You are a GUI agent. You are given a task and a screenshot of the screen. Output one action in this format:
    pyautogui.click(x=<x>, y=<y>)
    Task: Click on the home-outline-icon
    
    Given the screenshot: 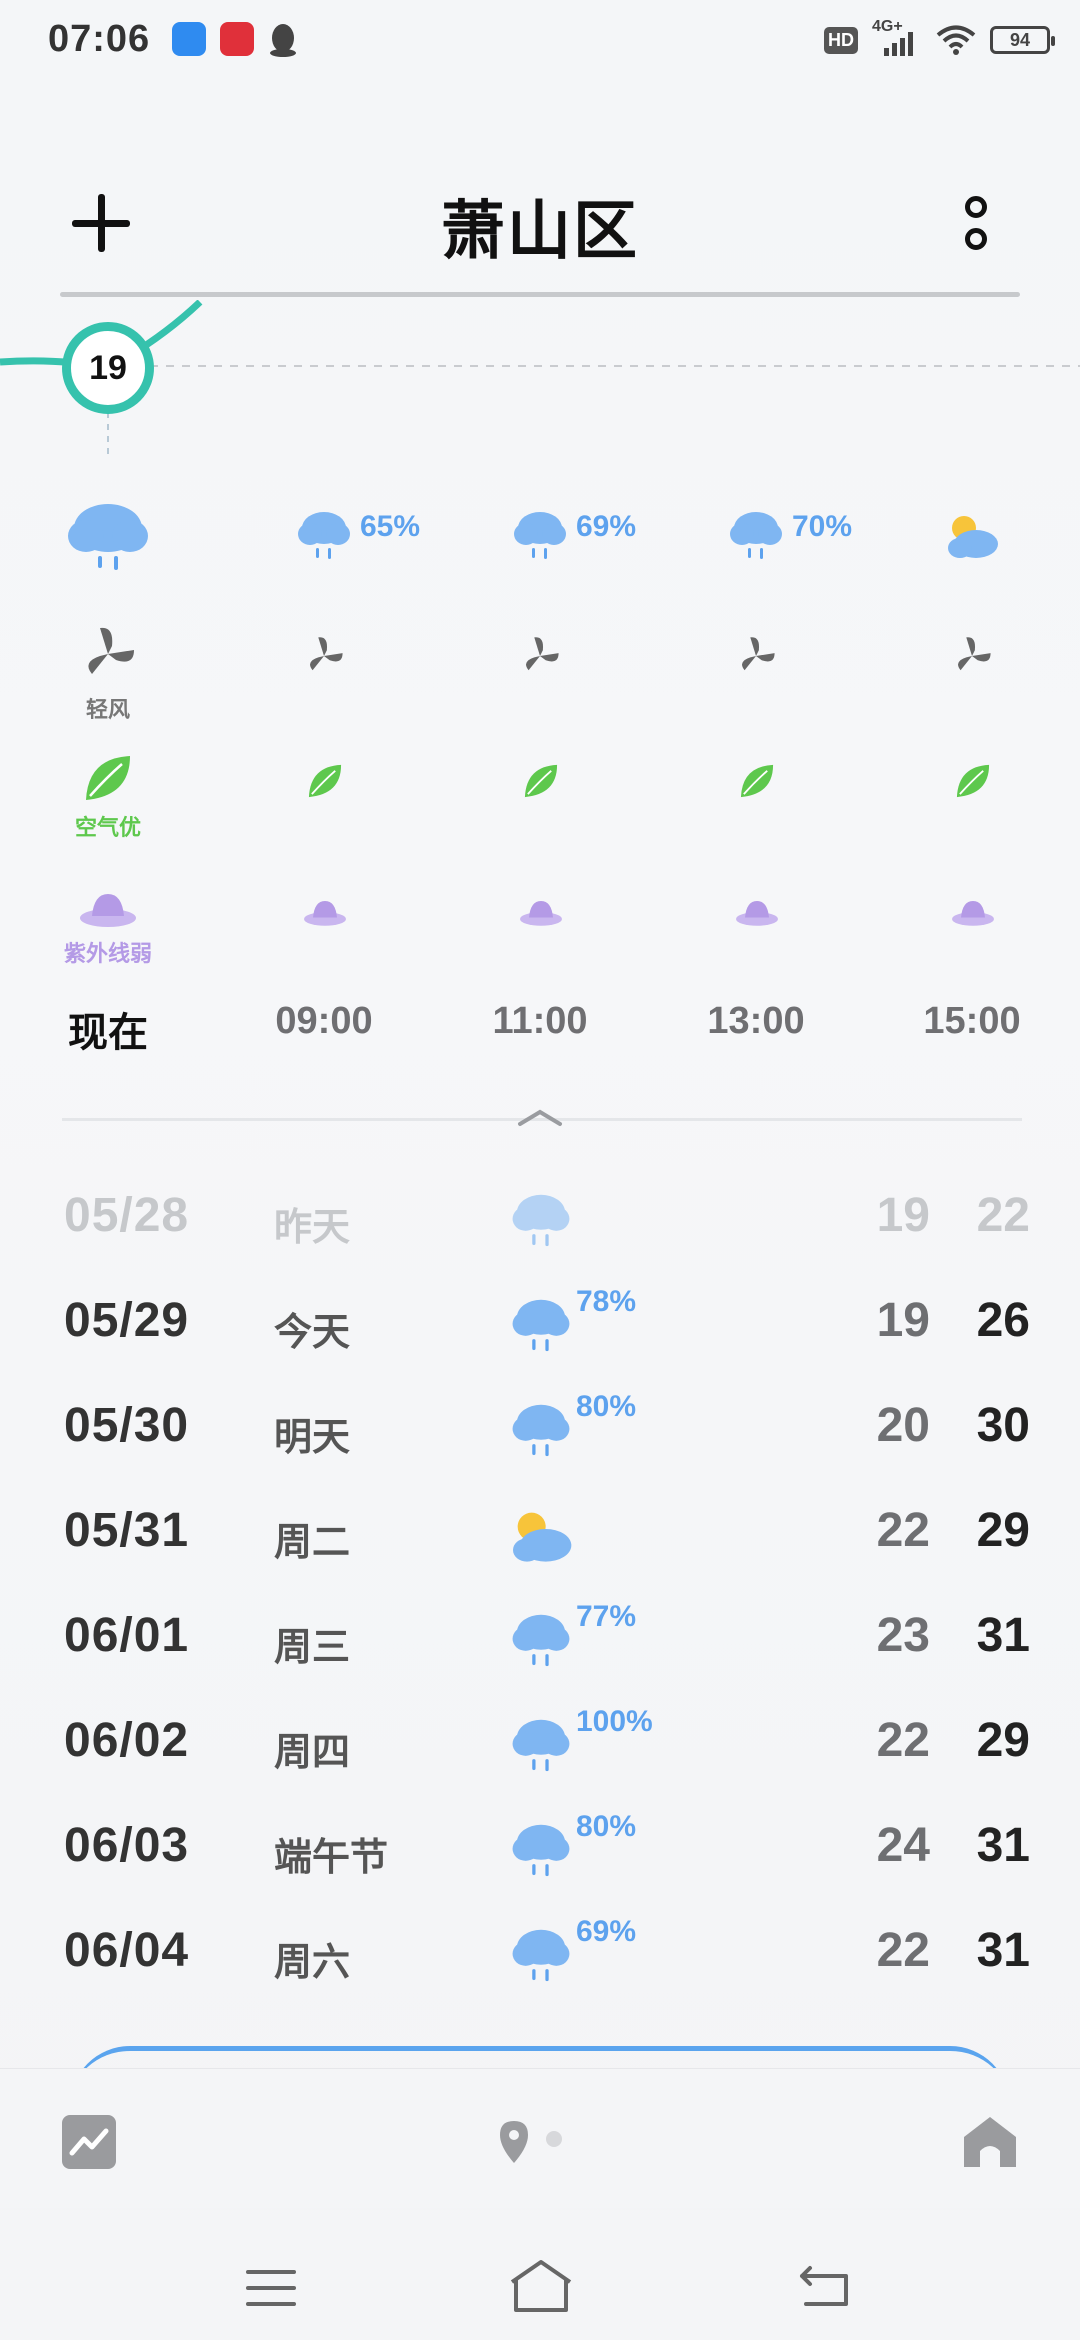 What is the action you would take?
    pyautogui.click(x=541, y=2286)
    